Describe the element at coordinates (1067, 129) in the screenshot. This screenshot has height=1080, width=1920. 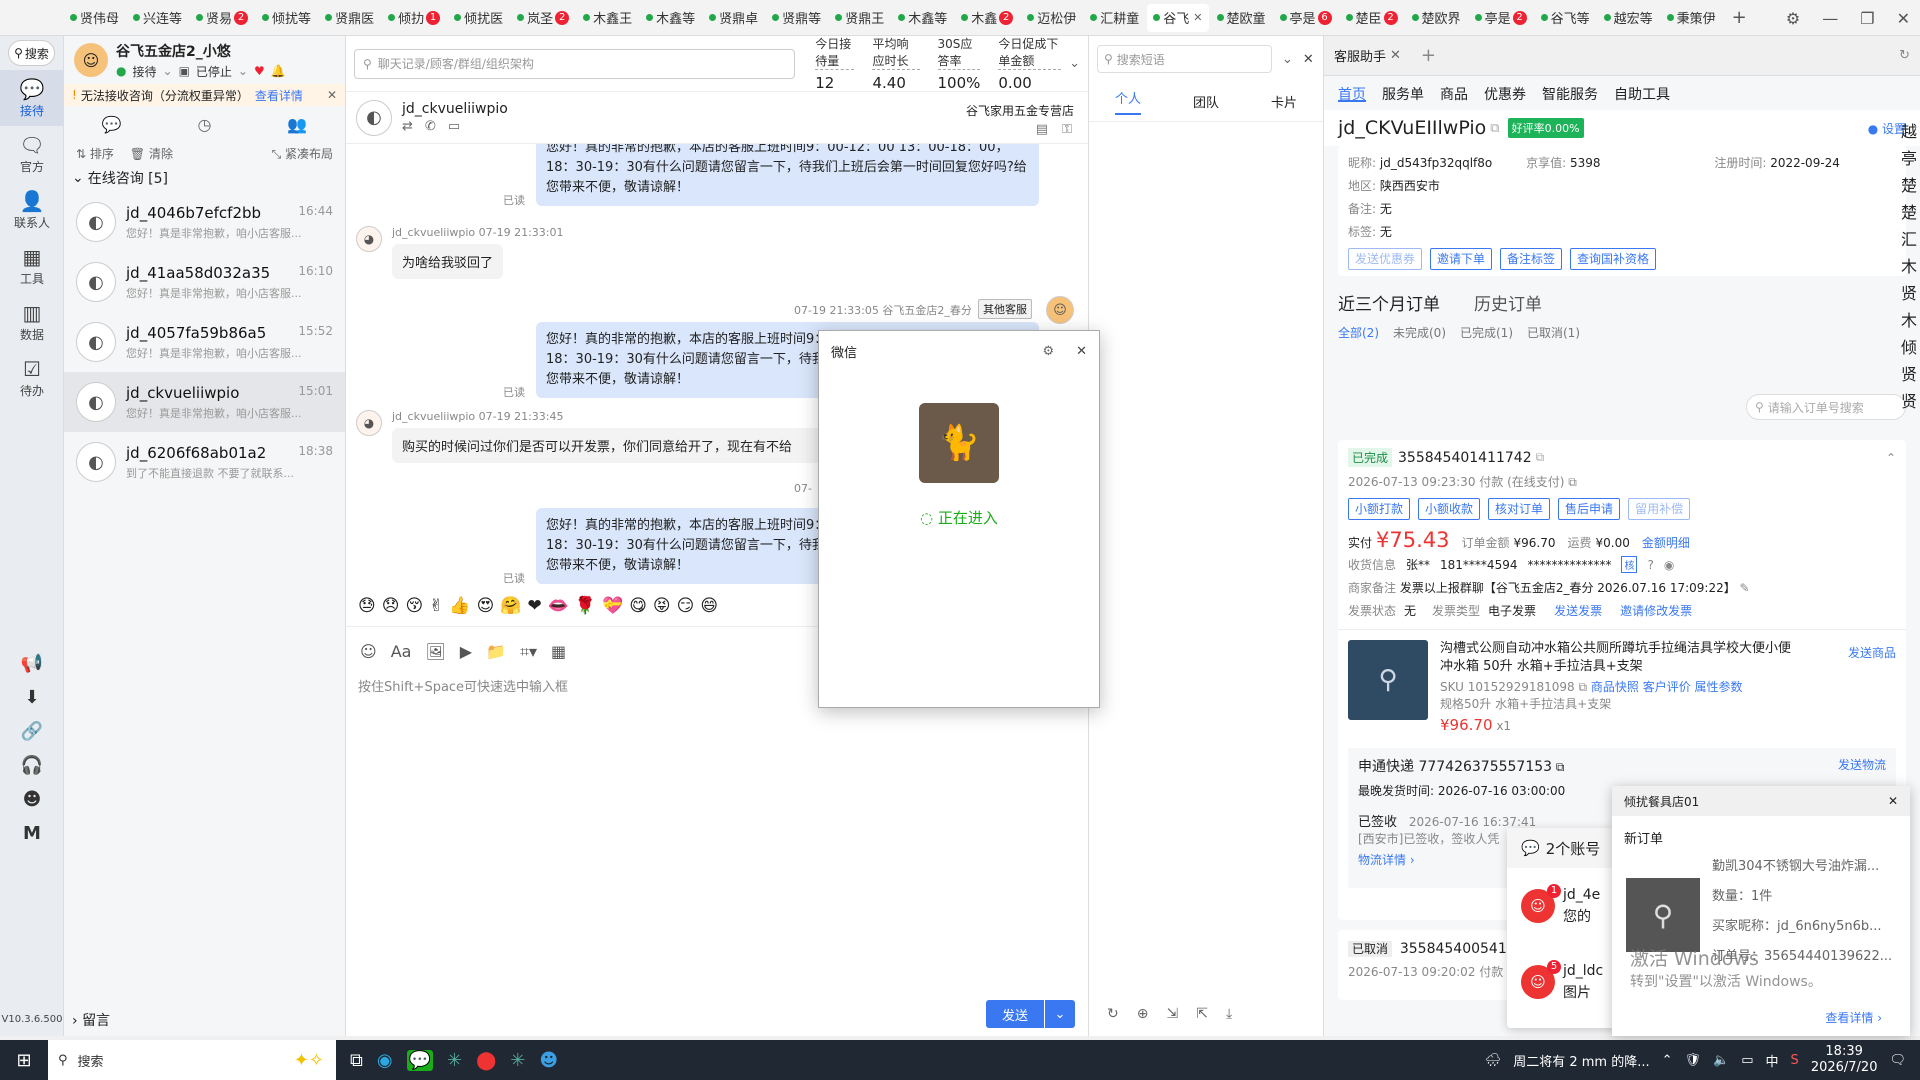
I see `bag-icon: ⚿` at that location.